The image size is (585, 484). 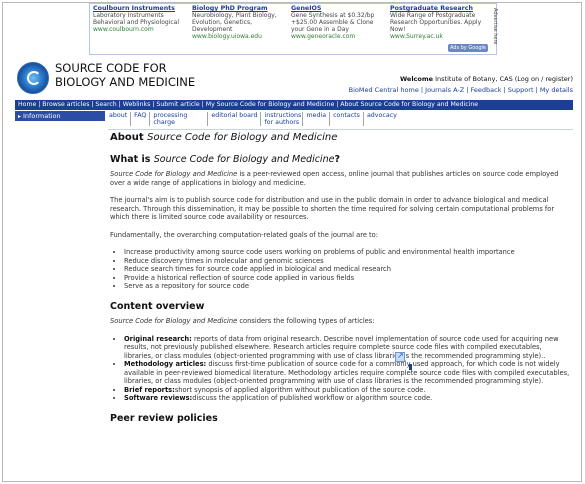 I want to click on sidebar-label: Information, so click(x=42, y=116).